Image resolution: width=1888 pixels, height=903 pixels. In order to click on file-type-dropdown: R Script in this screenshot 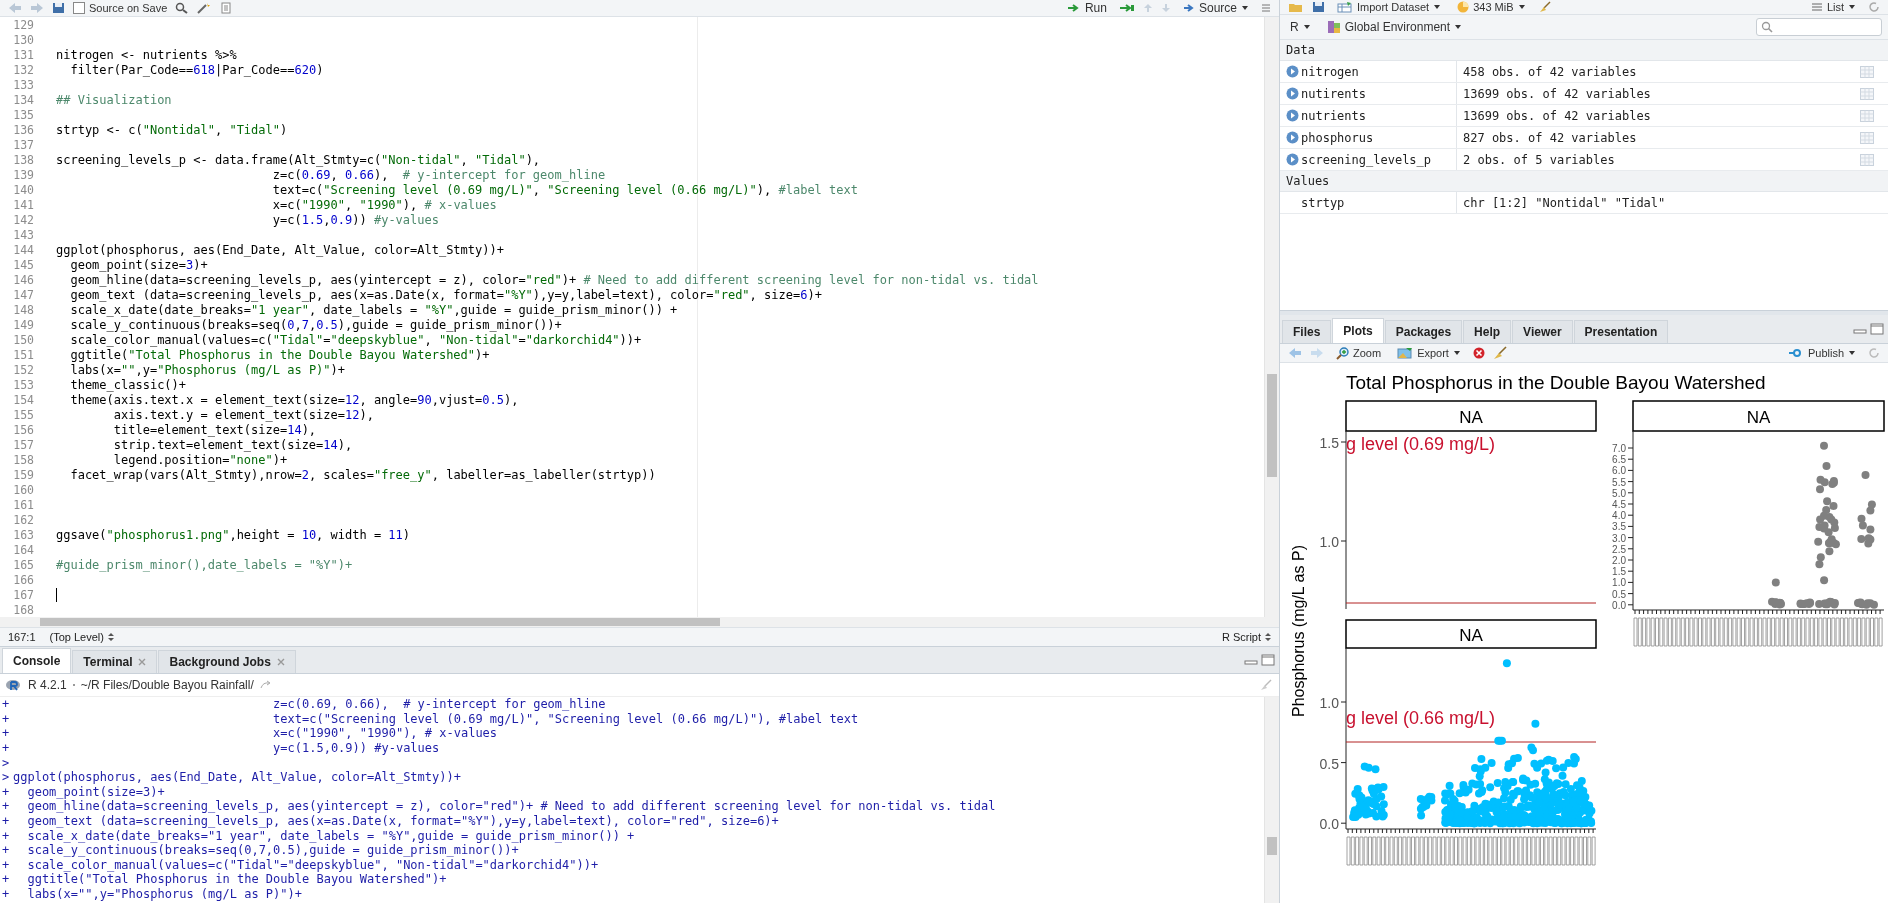, I will do `click(1246, 637)`.